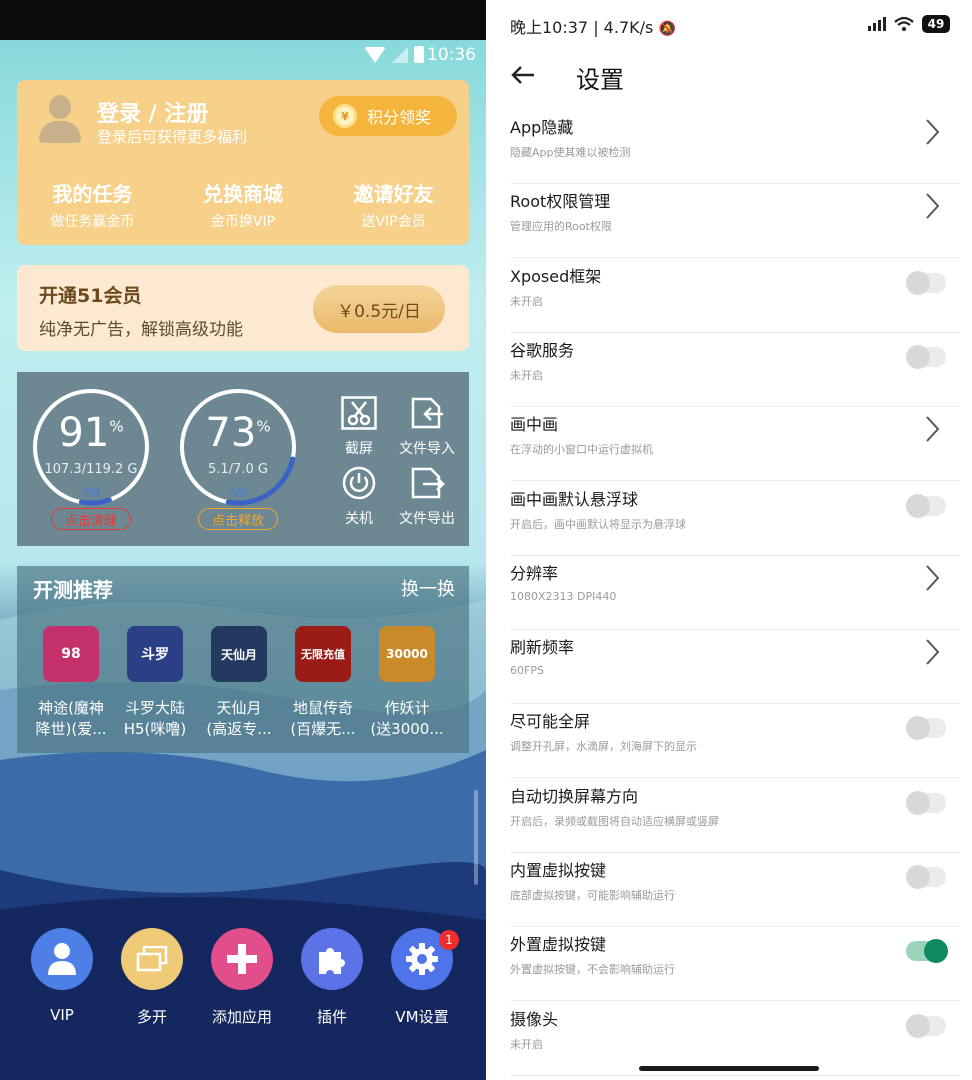 This screenshot has height=1080, width=972. What do you see at coordinates (91, 447) in the screenshot?
I see `storage-gauge: 91% 107.3/119.2 G 存储` at bounding box center [91, 447].